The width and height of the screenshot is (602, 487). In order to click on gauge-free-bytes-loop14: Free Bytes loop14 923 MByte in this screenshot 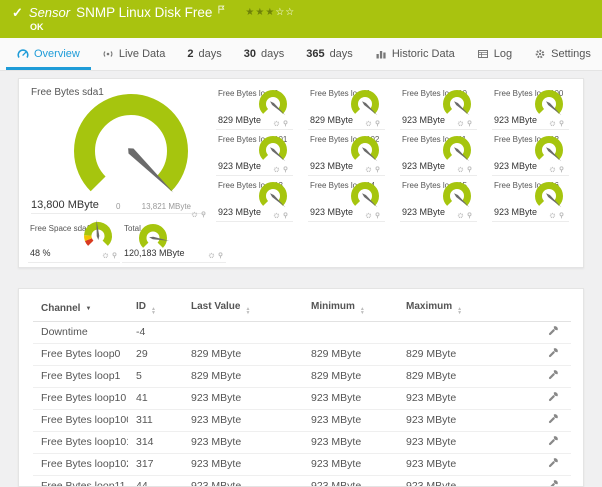, I will do `click(351, 201)`.